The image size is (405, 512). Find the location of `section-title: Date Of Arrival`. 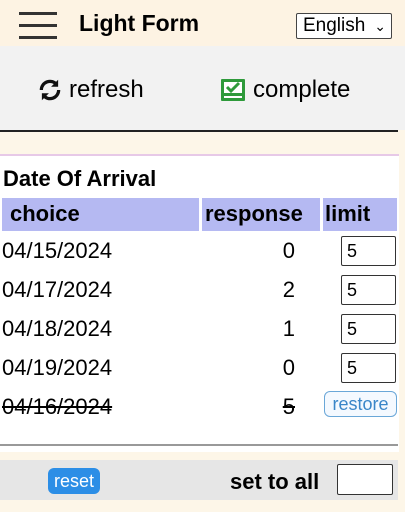

section-title: Date Of Arrival is located at coordinates (80, 178).